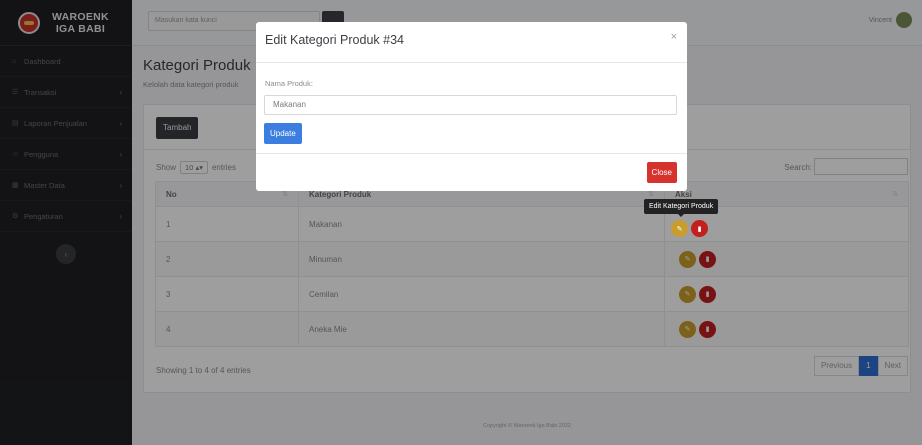 This screenshot has width=922, height=445. Describe the element at coordinates (334, 40) in the screenshot. I see `modal-title: Edit Kategori Produk #34` at that location.